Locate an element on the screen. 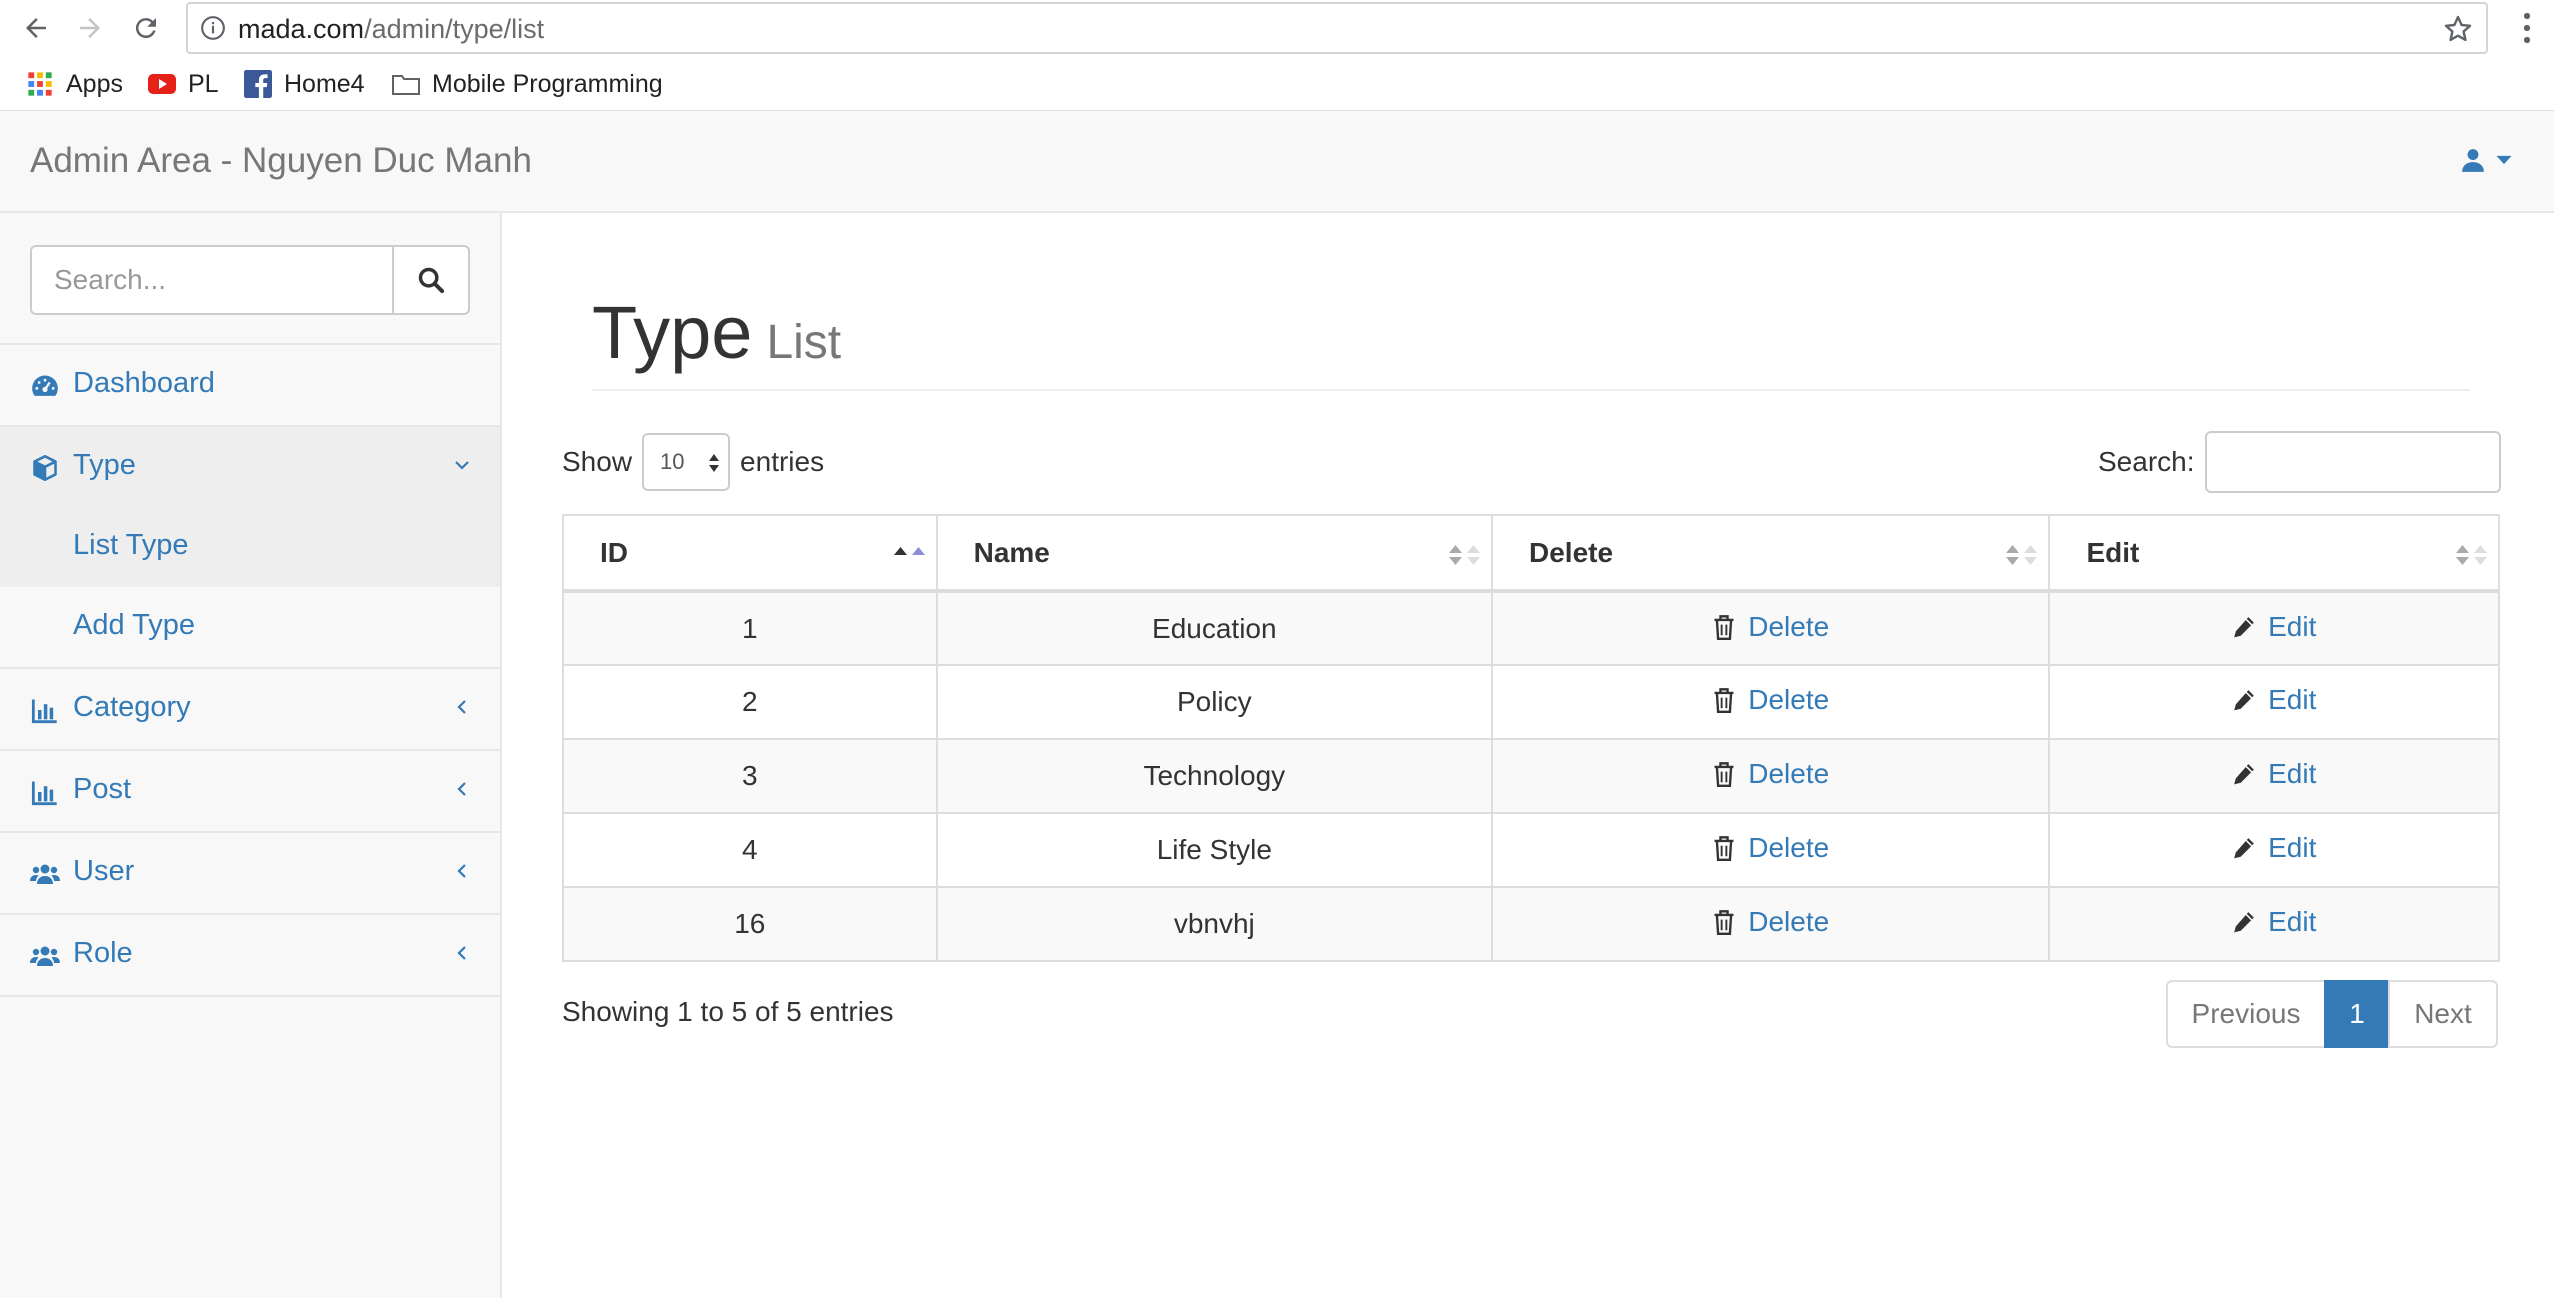  url-text: mada.com/admin/type/list is located at coordinates (391, 29).